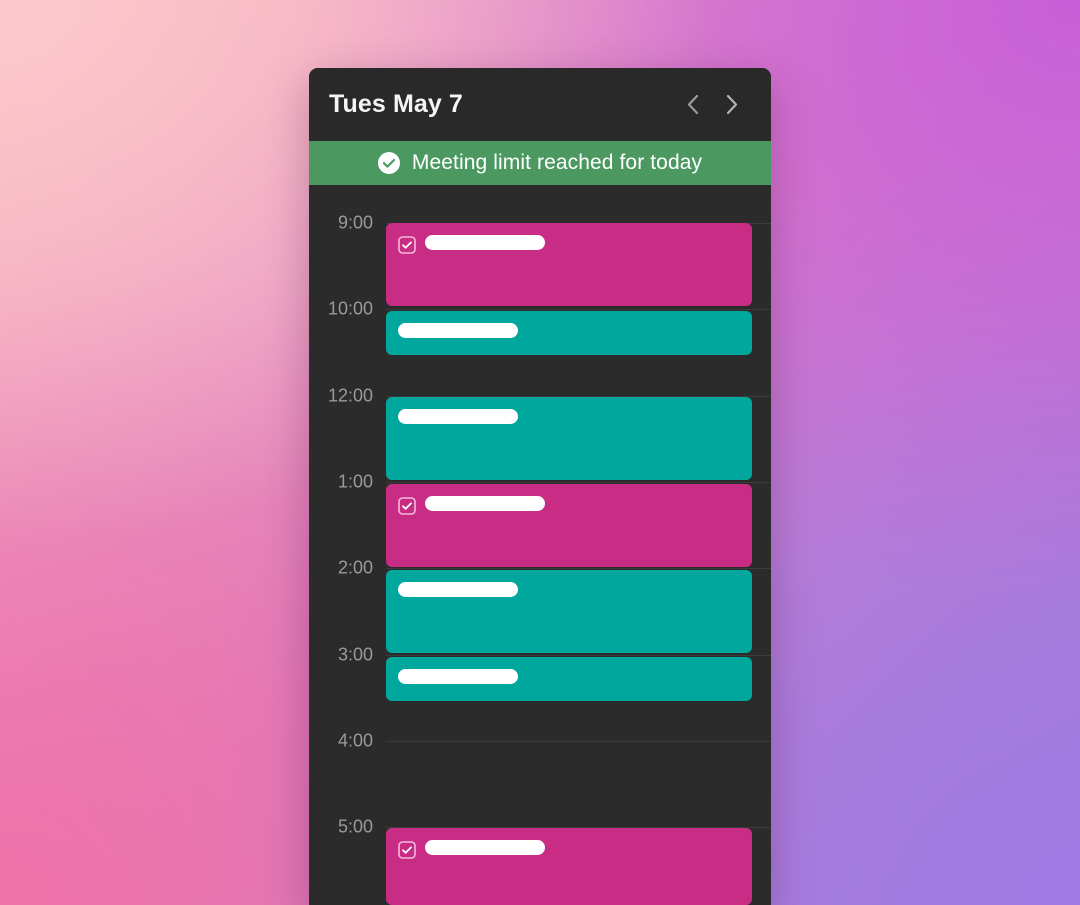 The width and height of the screenshot is (1080, 905). I want to click on prev-day-button, so click(692, 105).